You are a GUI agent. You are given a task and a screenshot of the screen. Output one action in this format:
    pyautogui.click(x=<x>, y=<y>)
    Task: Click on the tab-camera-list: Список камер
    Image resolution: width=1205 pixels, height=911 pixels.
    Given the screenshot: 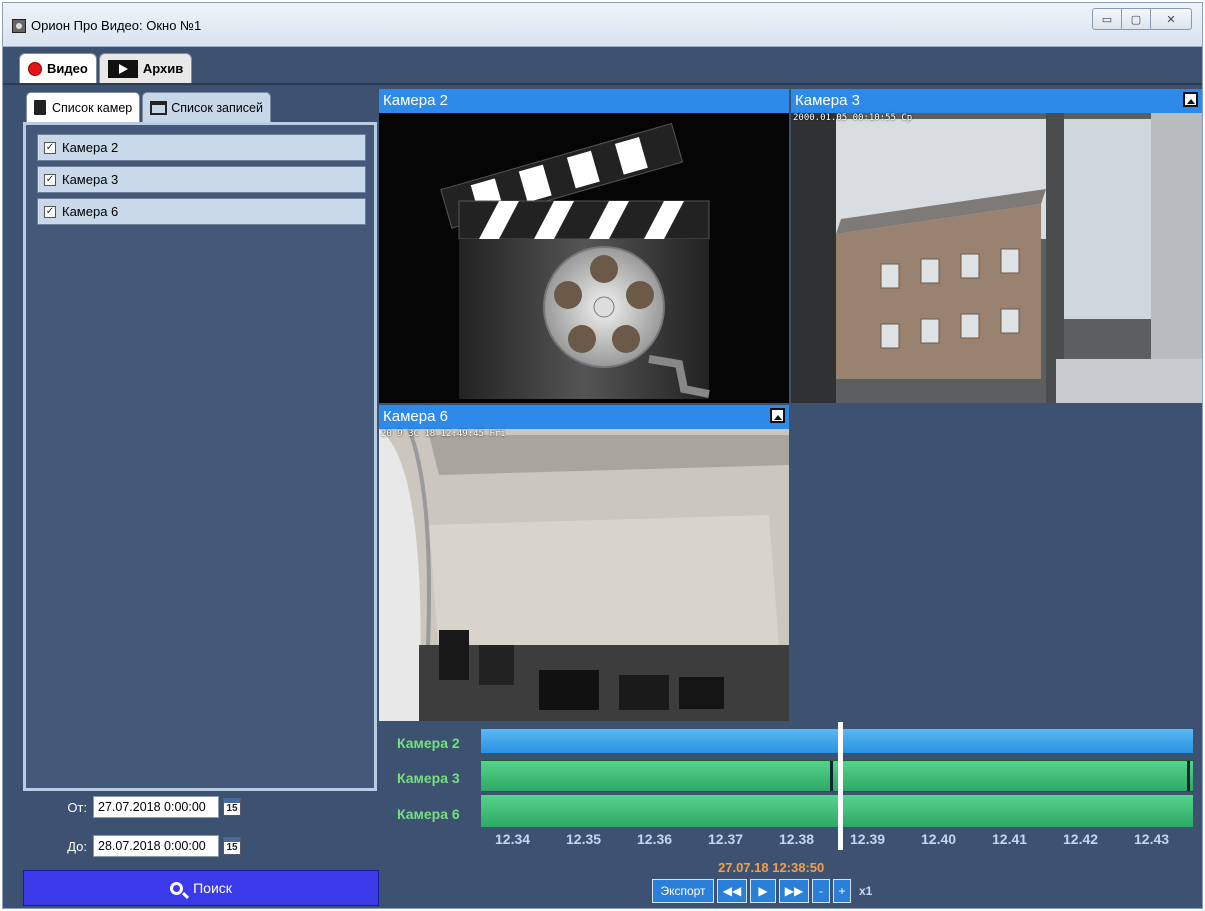 What is the action you would take?
    pyautogui.click(x=83, y=107)
    